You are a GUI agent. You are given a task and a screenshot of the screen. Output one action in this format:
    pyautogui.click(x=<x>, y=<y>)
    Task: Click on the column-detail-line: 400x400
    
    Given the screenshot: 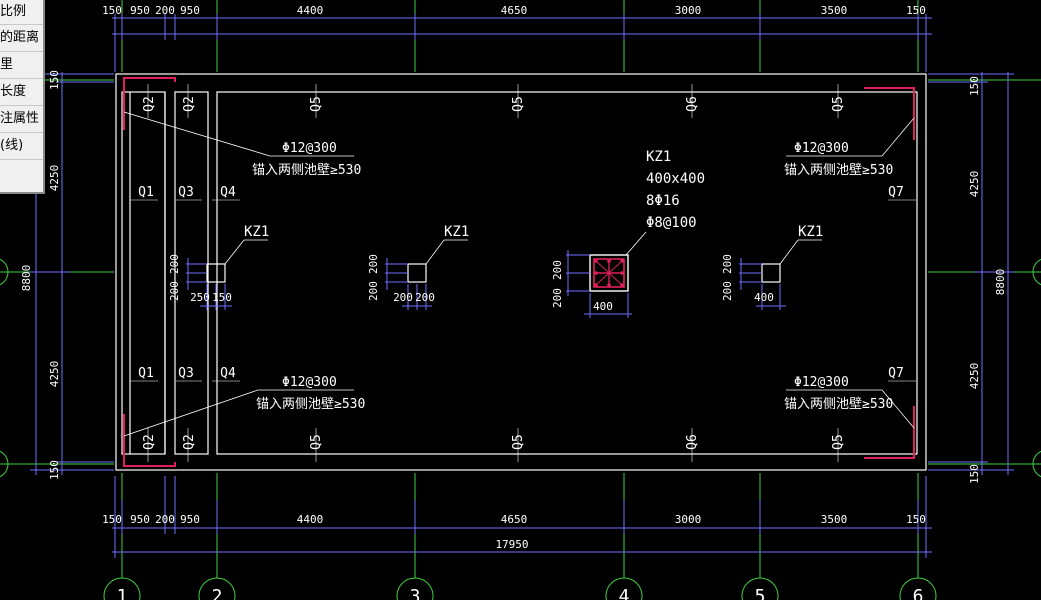 What is the action you would take?
    pyautogui.click(x=675, y=179)
    